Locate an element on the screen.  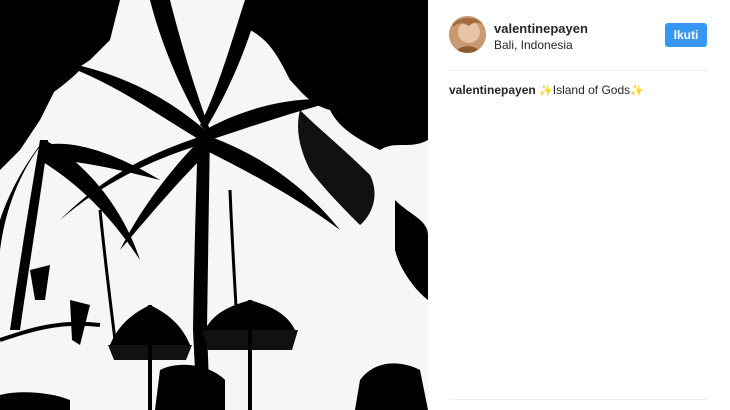
sparkle-left-icon: ✨ is located at coordinates (546, 91).